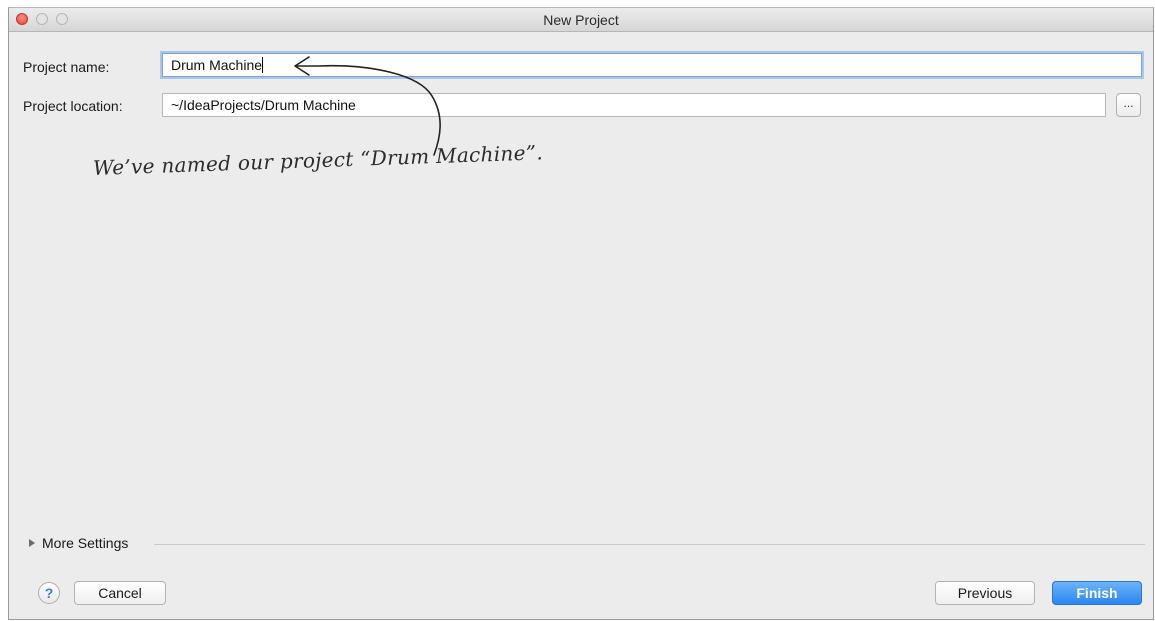 This screenshot has height=621, width=1155. Describe the element at coordinates (120, 593) in the screenshot. I see `cancel-button: Cancel` at that location.